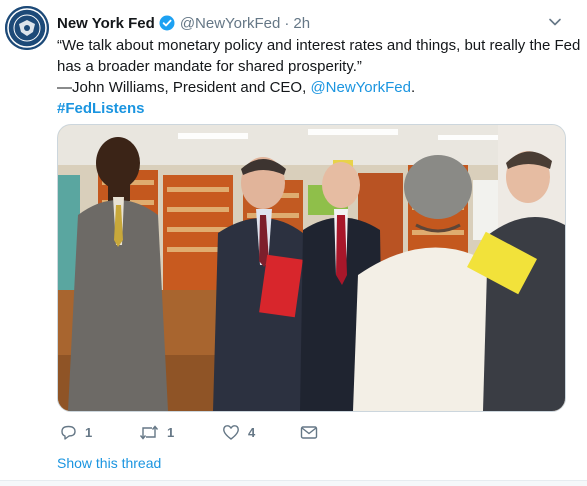  What do you see at coordinates (106, 23) in the screenshot?
I see `author-name: New York Fed` at bounding box center [106, 23].